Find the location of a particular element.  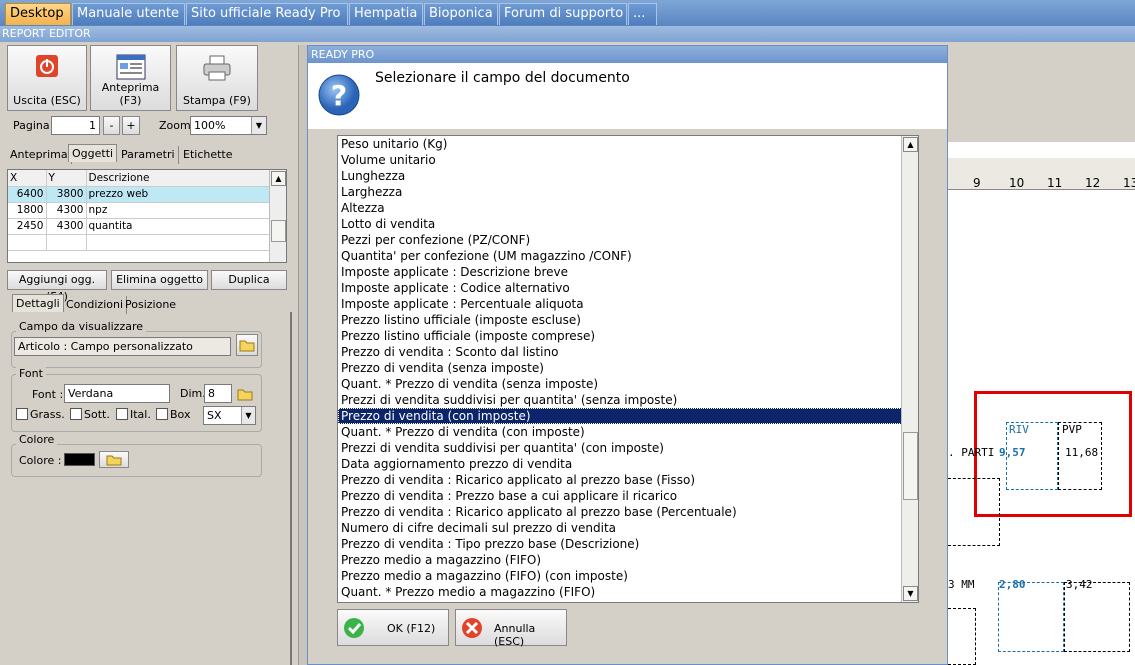

list-item: Prezzo di vendita (senza imposte) is located at coordinates (628, 368).